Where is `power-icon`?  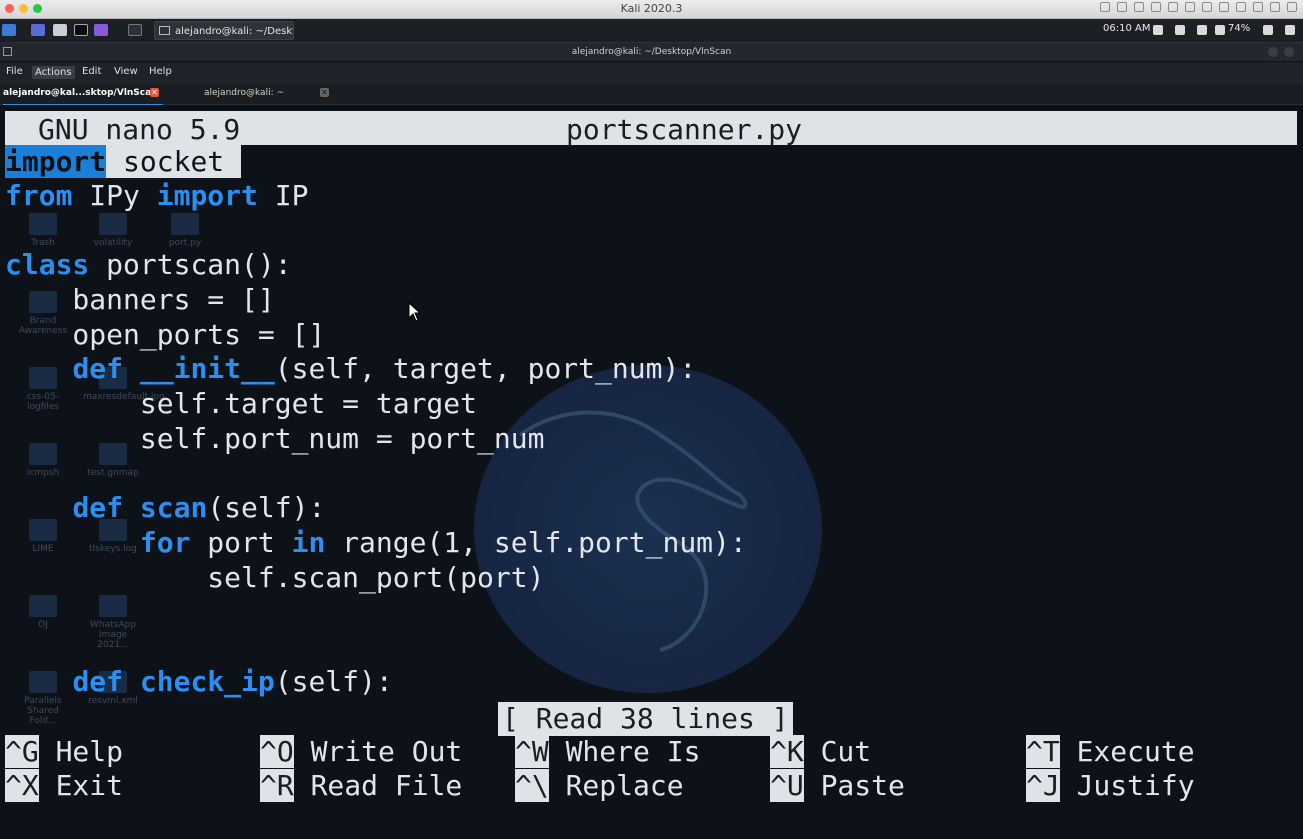
power-icon is located at coordinates (1290, 30).